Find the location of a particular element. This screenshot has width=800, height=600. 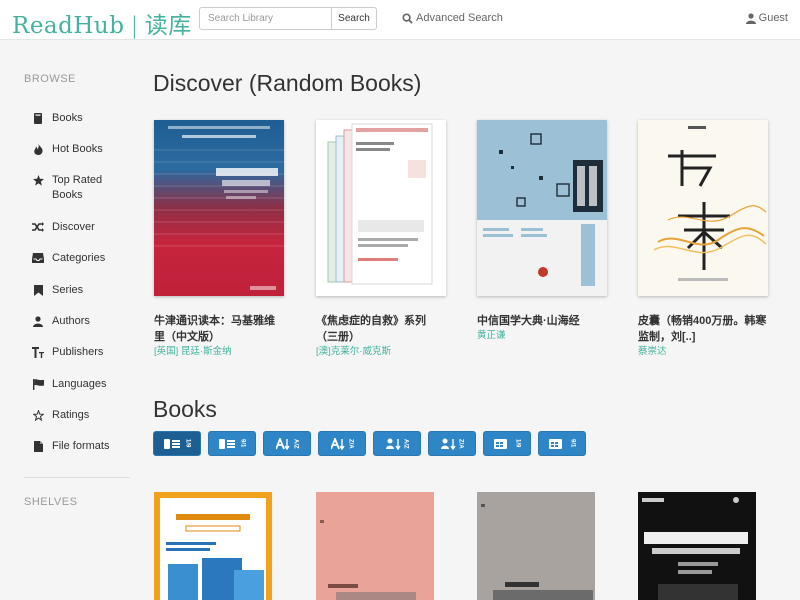

inbox-icon is located at coordinates (38, 258).